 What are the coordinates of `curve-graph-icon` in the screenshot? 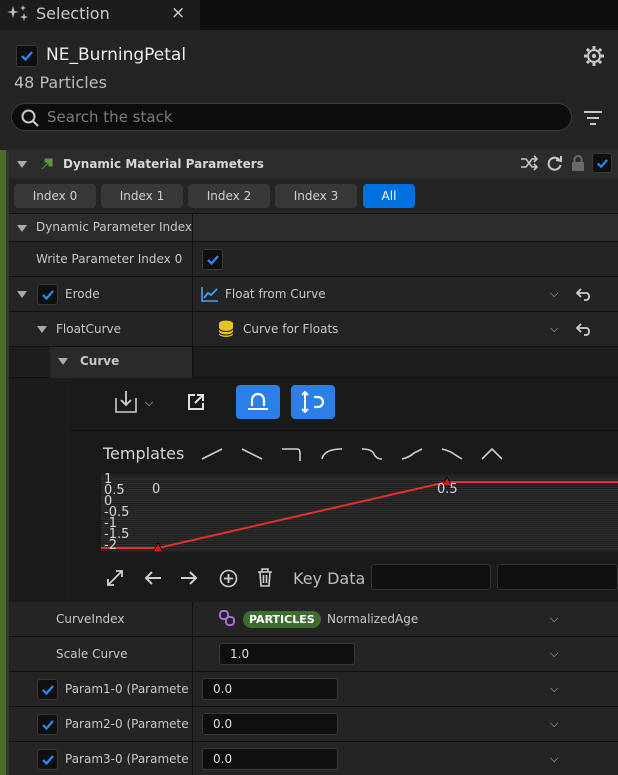 It's located at (209, 294).